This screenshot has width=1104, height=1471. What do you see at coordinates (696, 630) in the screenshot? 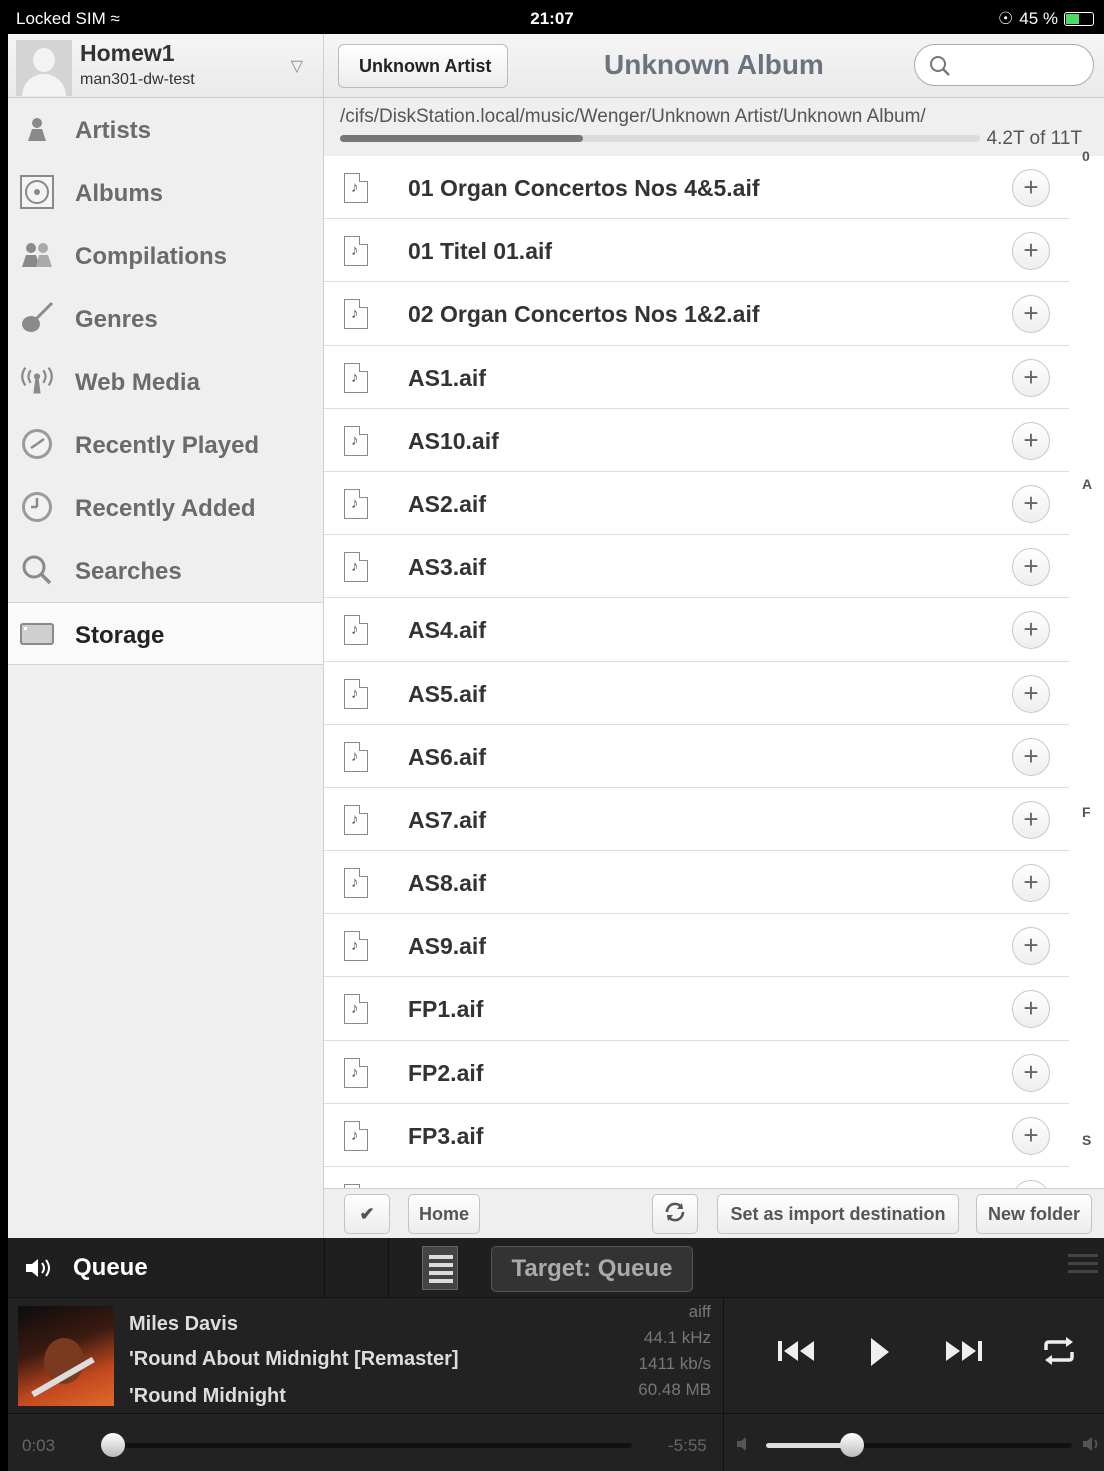
I see `list-item: ♪ AS4.aif +` at bounding box center [696, 630].